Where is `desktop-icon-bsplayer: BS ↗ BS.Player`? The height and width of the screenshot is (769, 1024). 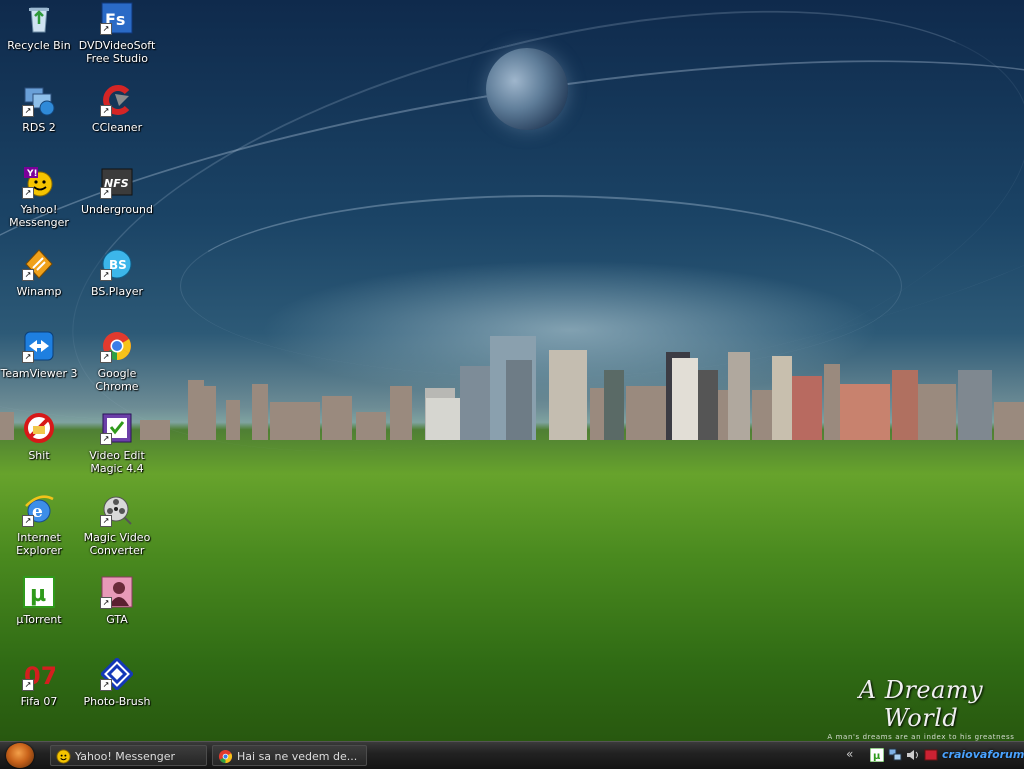 desktop-icon-bsplayer: BS ↗ BS.Player is located at coordinates (117, 273).